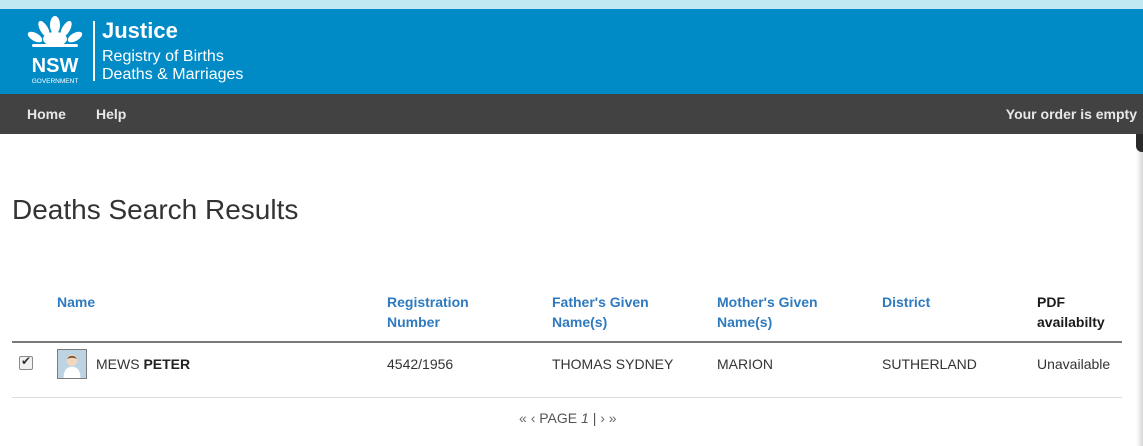  What do you see at coordinates (55, 51) in the screenshot?
I see `nsw-waratah-logo: NSW GOVERNMENT` at bounding box center [55, 51].